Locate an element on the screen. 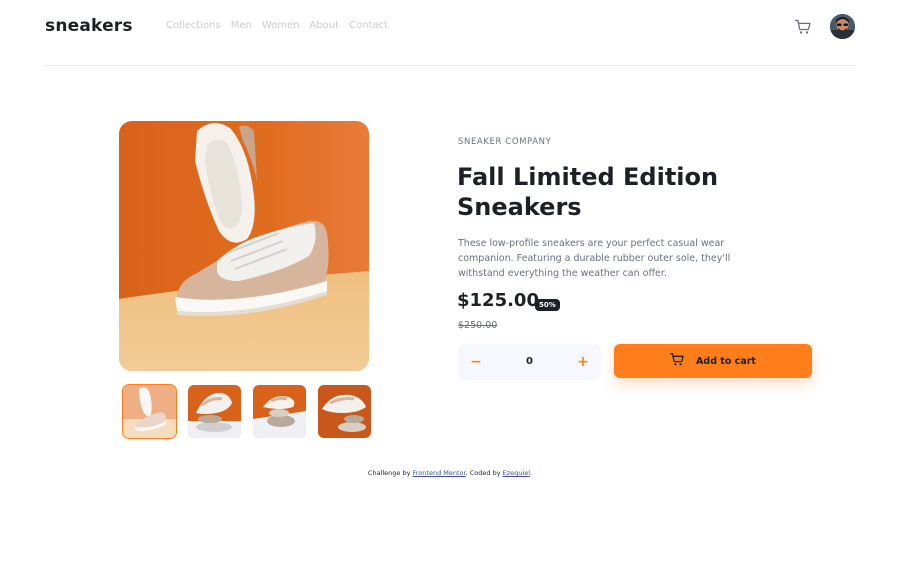 The height and width of the screenshot is (563, 900). increase-quantity-button: + is located at coordinates (583, 362).